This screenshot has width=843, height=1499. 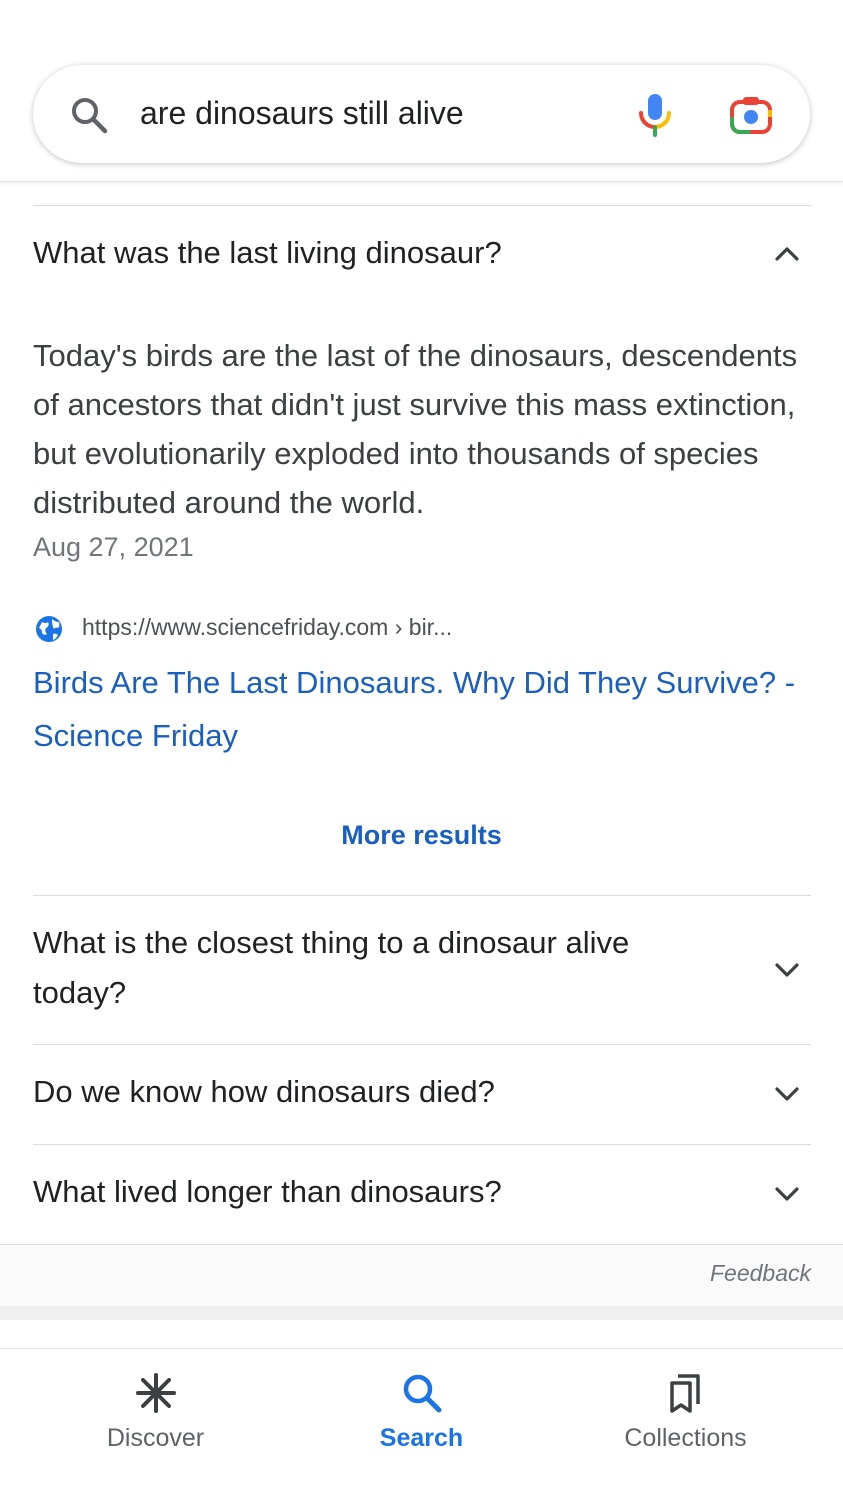 I want to click on nav-search-label: Search, so click(x=421, y=1438).